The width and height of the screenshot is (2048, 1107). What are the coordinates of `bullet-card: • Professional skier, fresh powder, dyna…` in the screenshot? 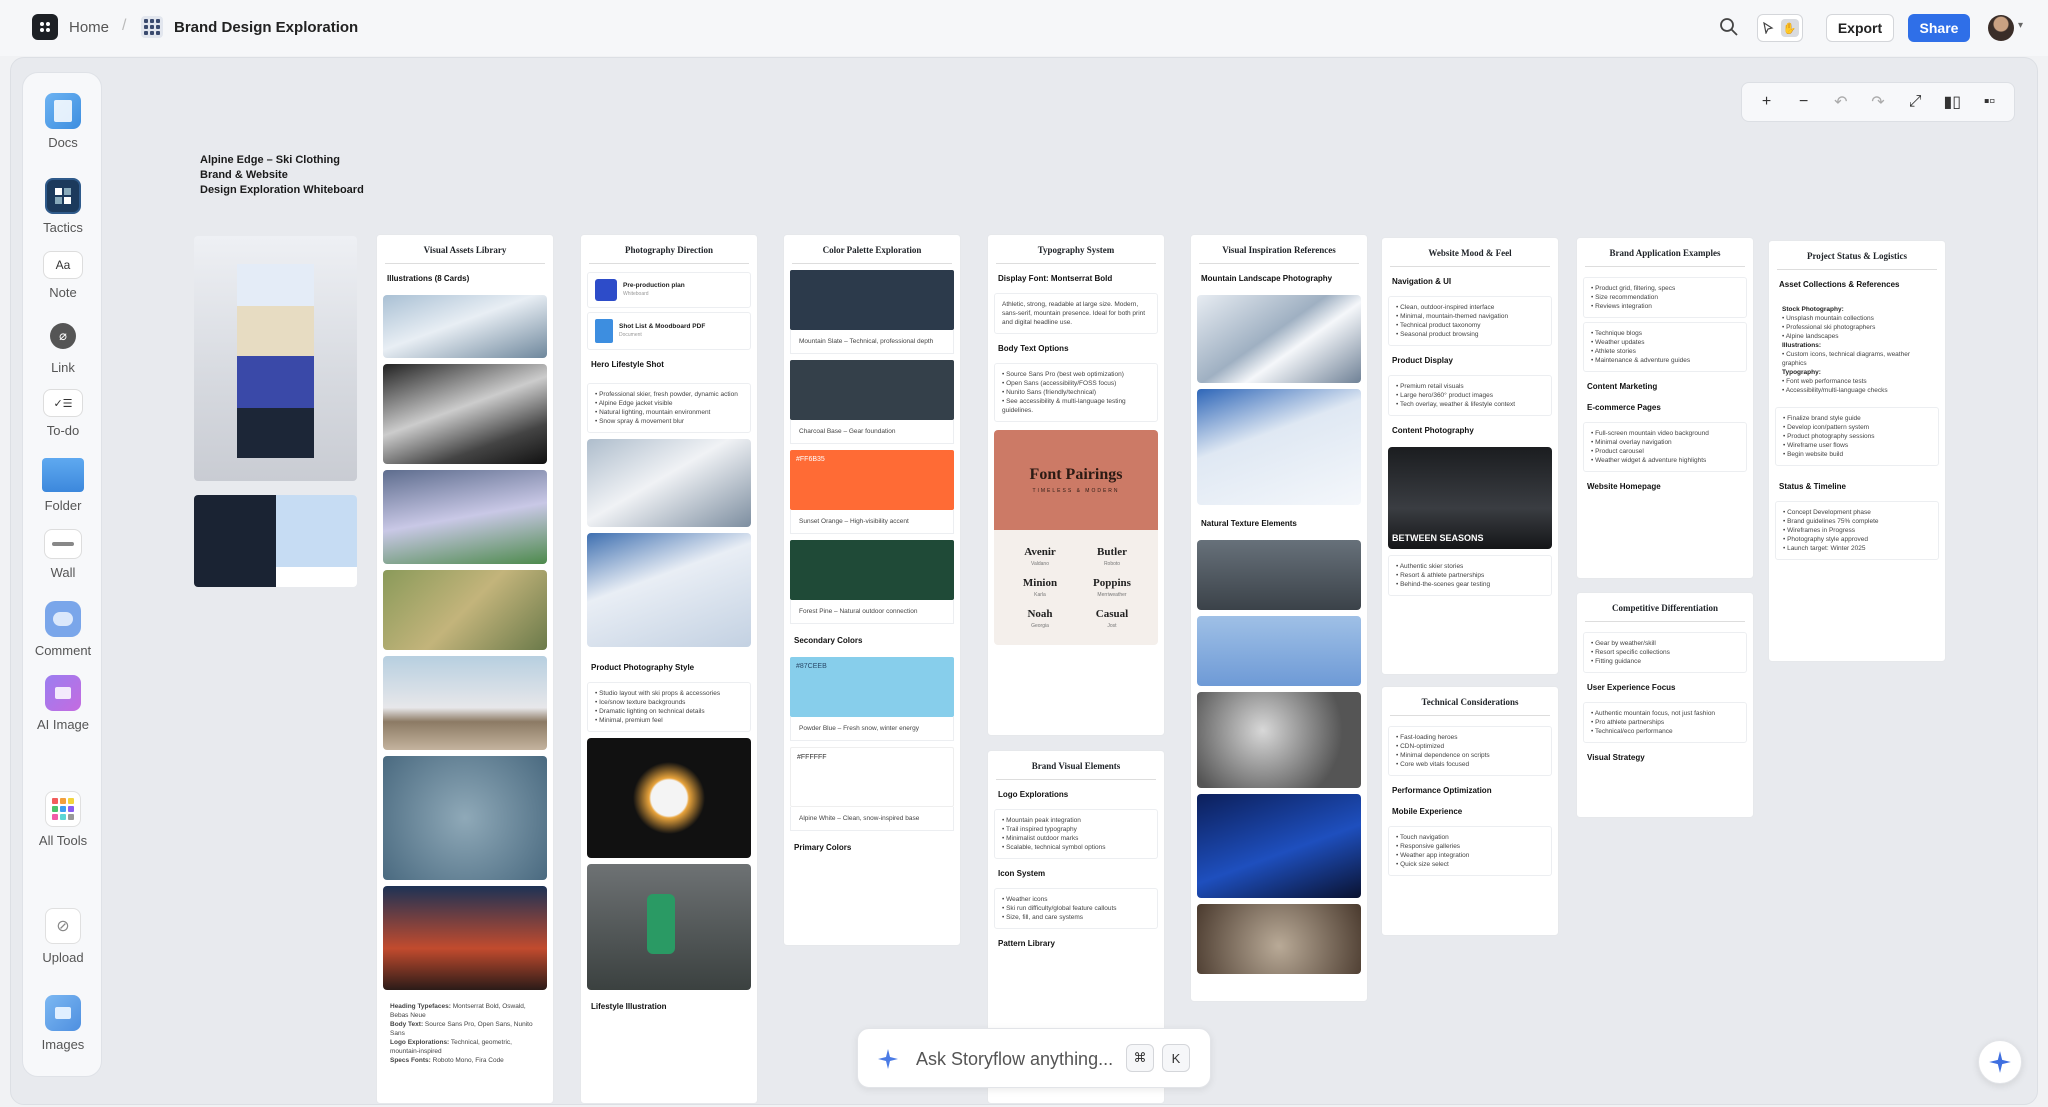 It's located at (669, 408).